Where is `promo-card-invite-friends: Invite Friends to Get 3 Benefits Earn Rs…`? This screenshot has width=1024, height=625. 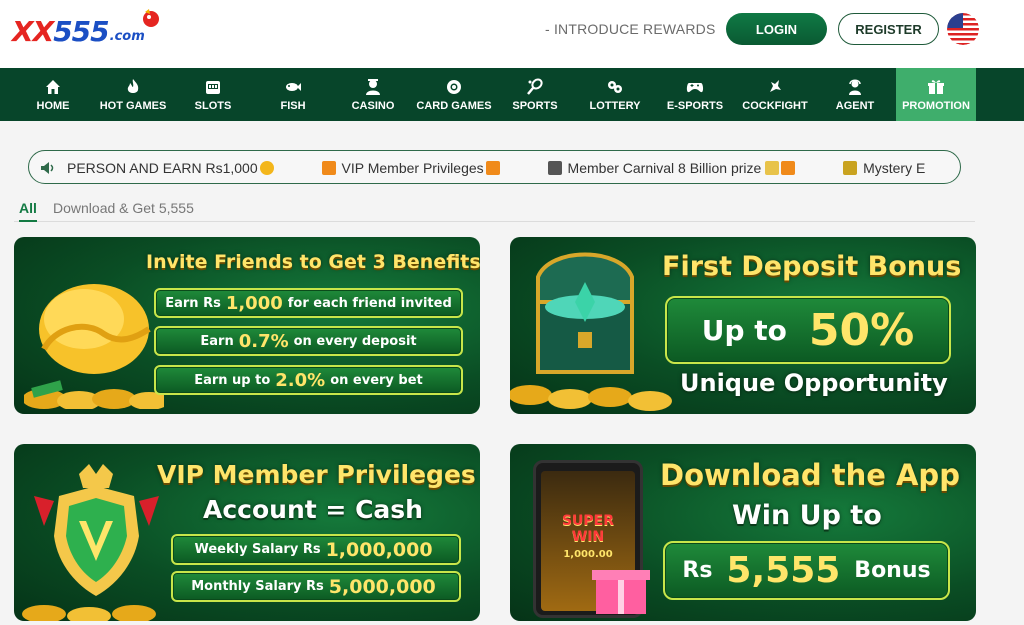
promo-card-invite-friends: Invite Friends to Get 3 Benefits Earn Rs… is located at coordinates (247, 325).